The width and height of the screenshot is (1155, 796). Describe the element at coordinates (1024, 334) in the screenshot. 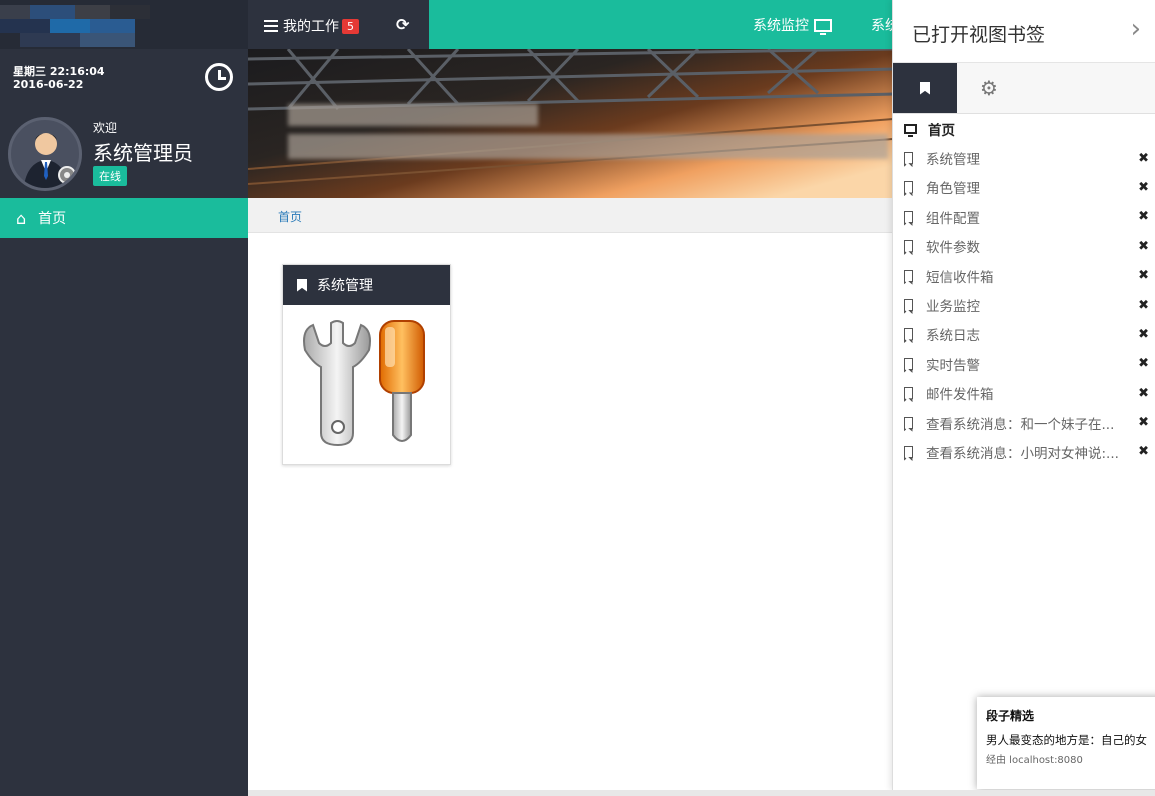

I see `bookmark-item: 系统日志 ✖` at that location.